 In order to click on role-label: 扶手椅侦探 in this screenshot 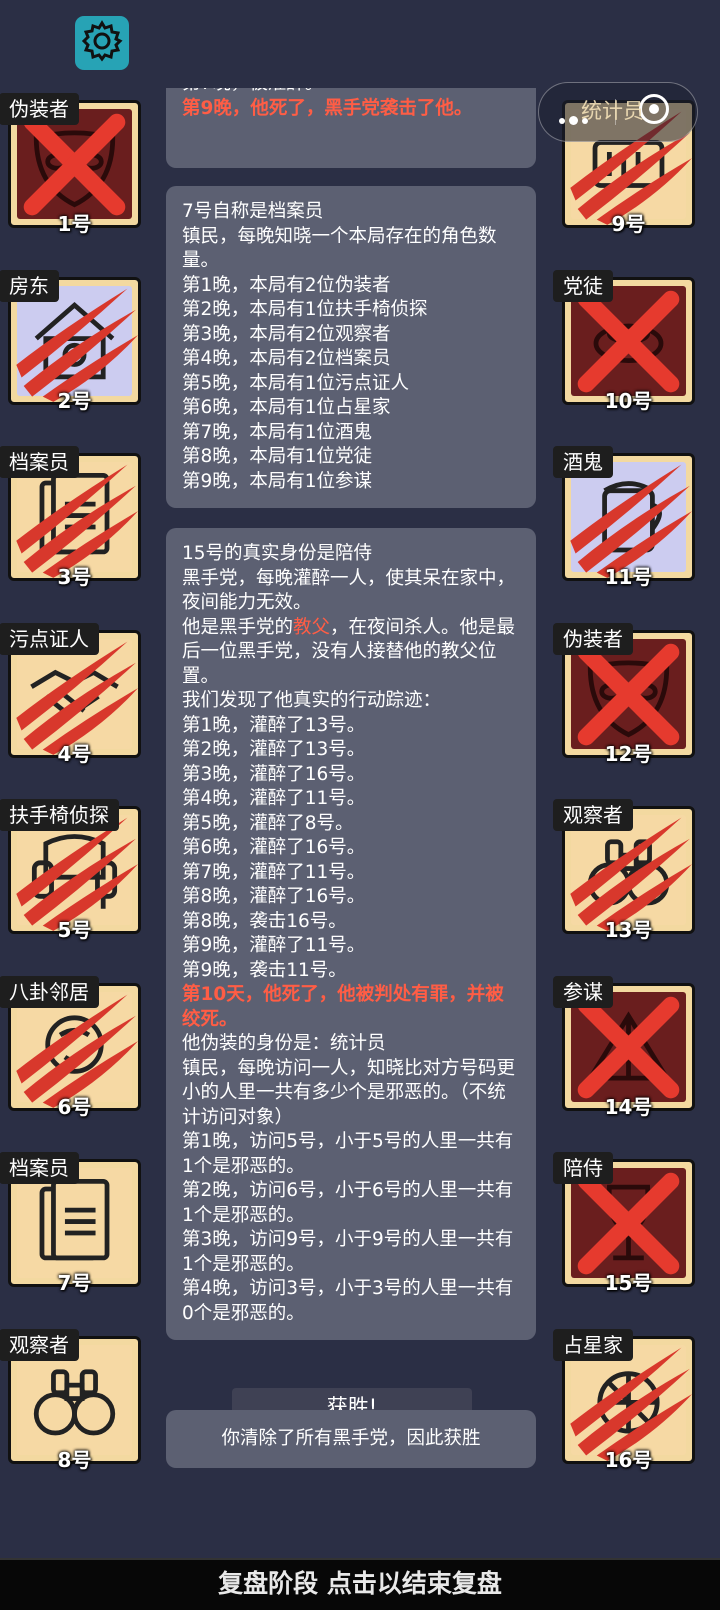, I will do `click(59, 815)`.